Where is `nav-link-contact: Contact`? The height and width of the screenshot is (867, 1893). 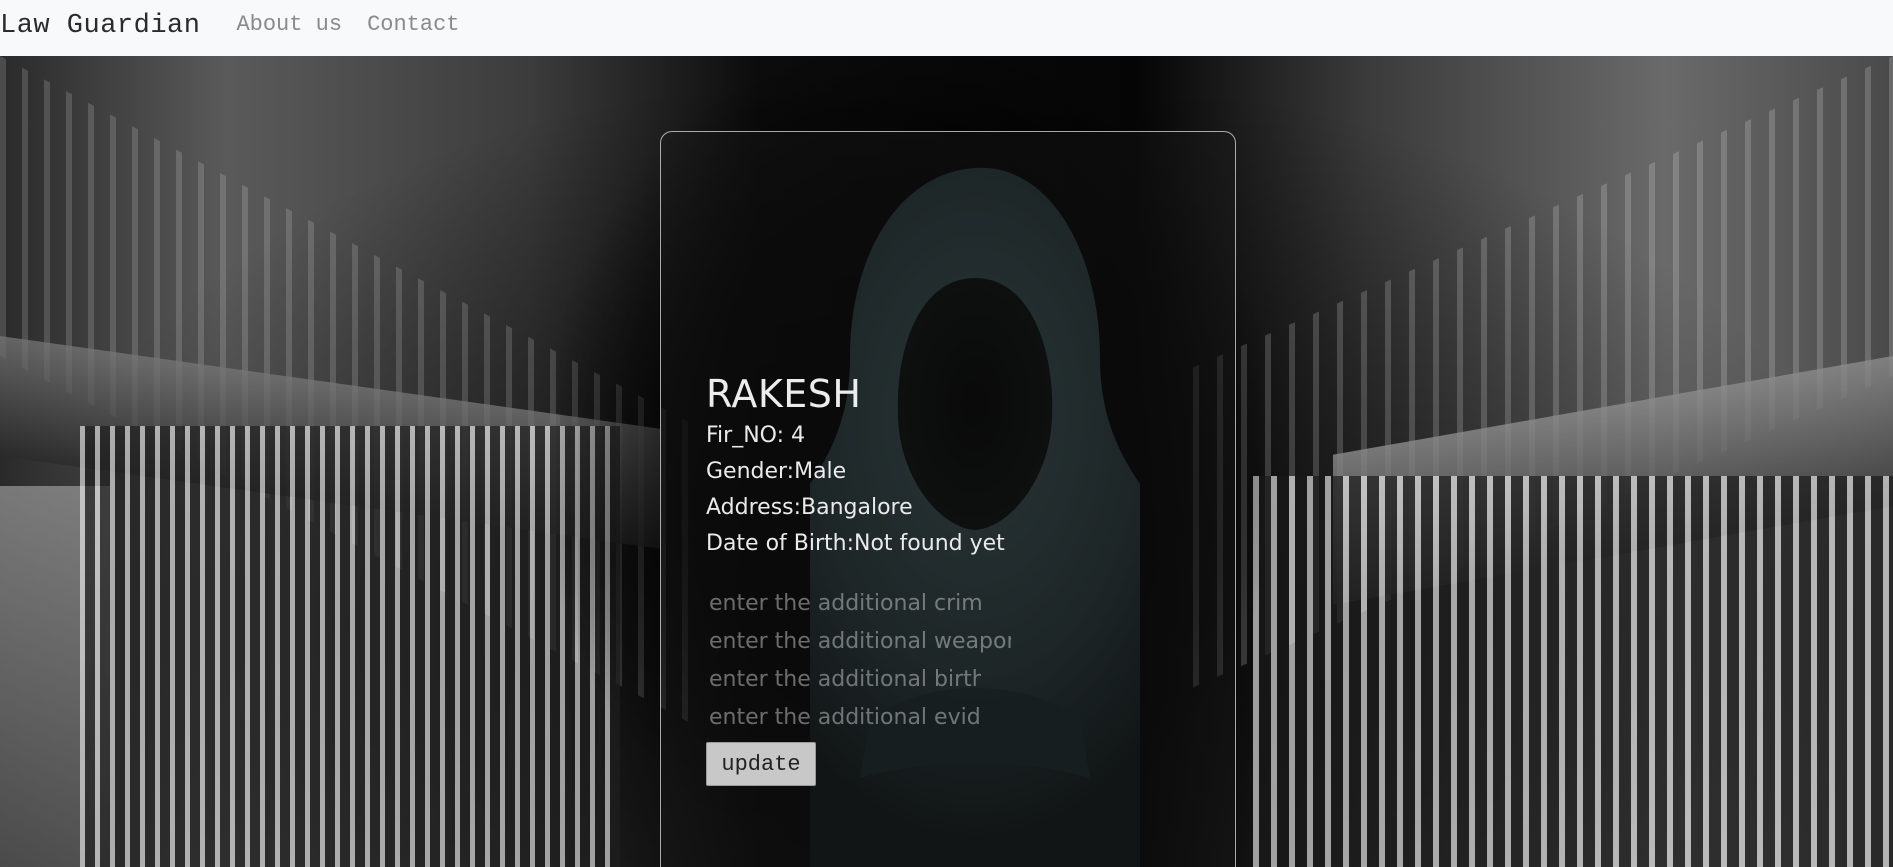
nav-link-contact: Contact is located at coordinates (413, 24).